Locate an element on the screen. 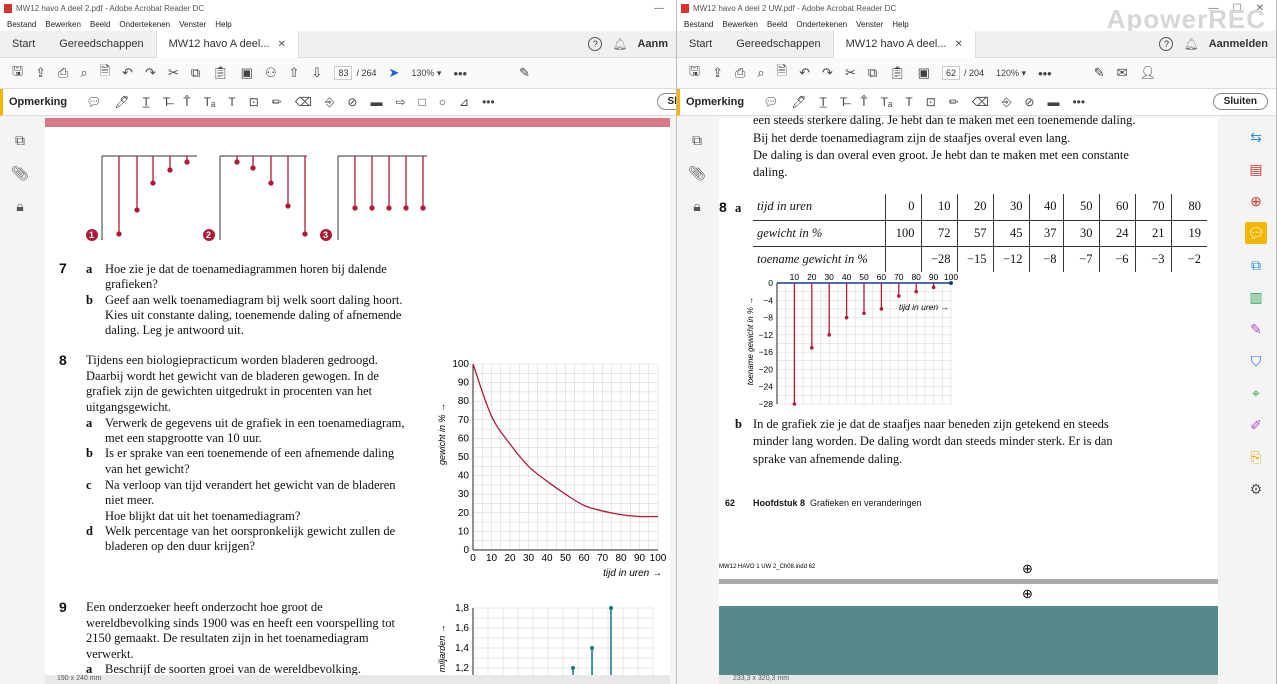  signin-button: Aanmelden is located at coordinates (1238, 44).